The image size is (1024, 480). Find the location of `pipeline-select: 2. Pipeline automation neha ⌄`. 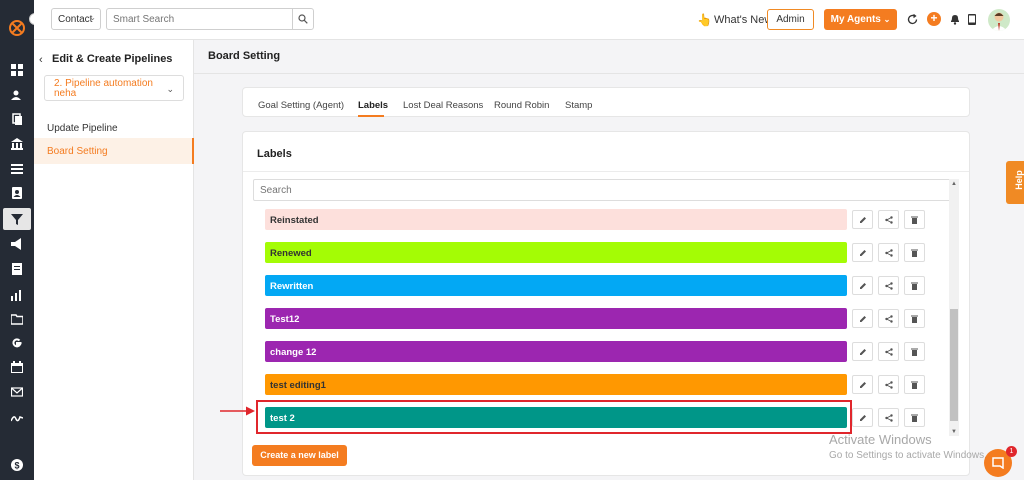

pipeline-select: 2. Pipeline automation neha ⌄ is located at coordinates (114, 88).